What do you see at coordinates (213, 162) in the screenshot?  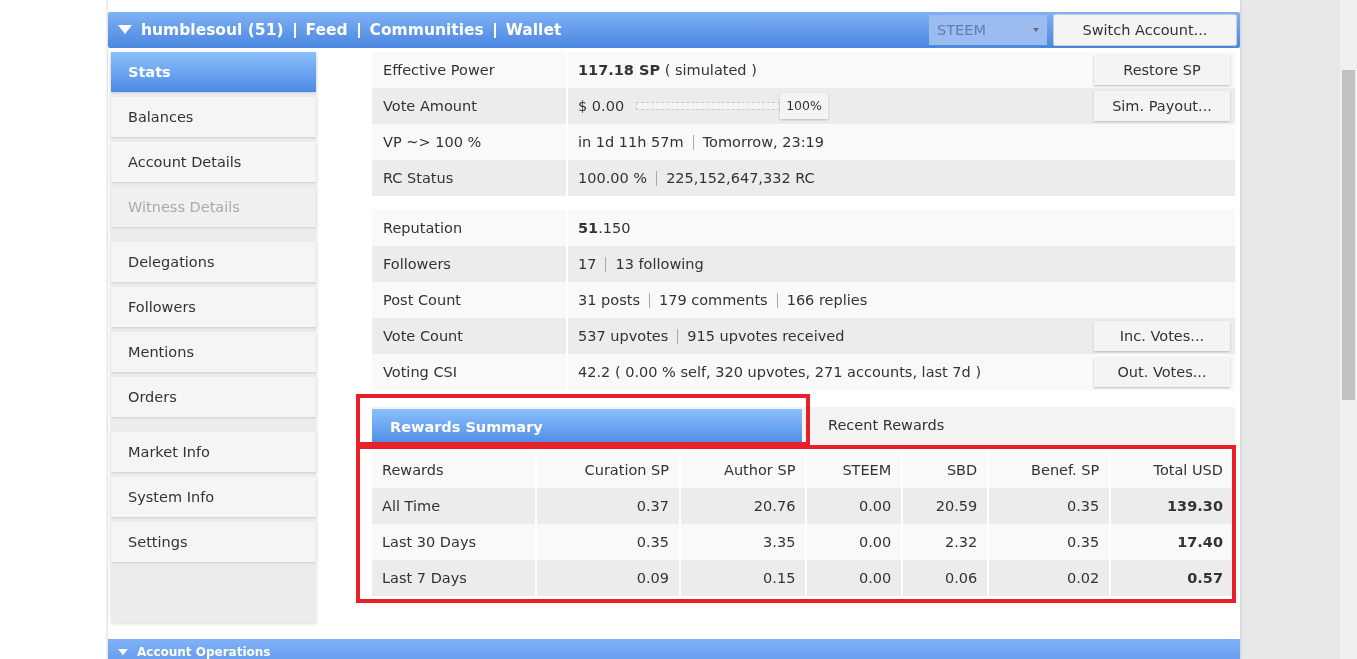 I see `sidebar-item: Account Details` at bounding box center [213, 162].